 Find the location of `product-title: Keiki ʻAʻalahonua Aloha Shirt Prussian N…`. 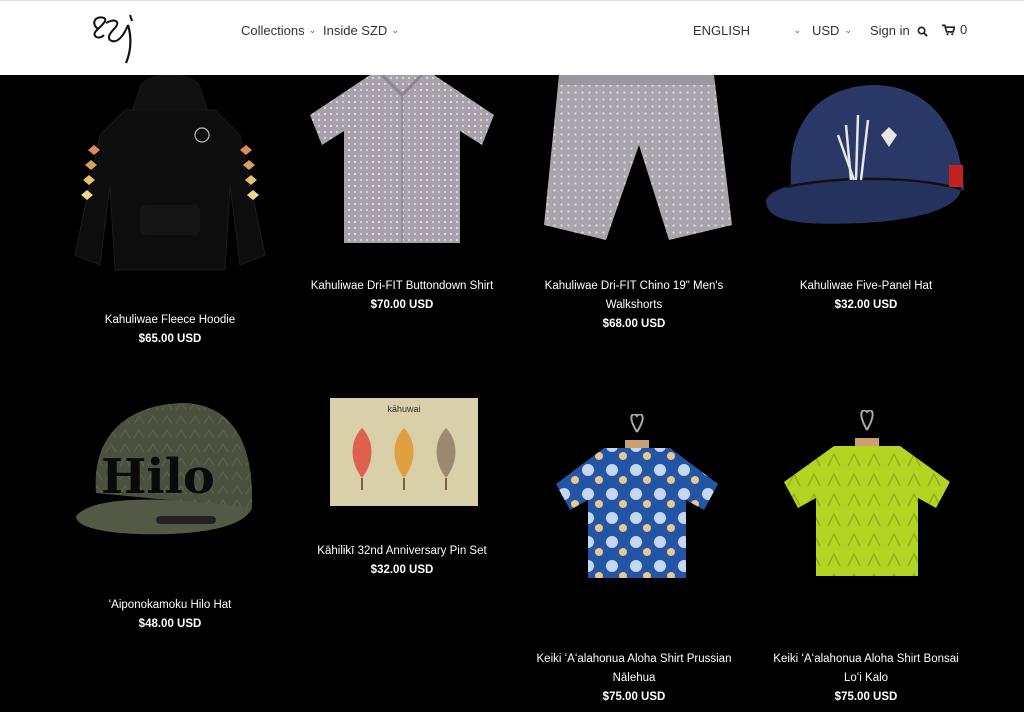

product-title: Keiki ʻAʻalahonua Aloha Shirt Prussian N… is located at coordinates (634, 669).